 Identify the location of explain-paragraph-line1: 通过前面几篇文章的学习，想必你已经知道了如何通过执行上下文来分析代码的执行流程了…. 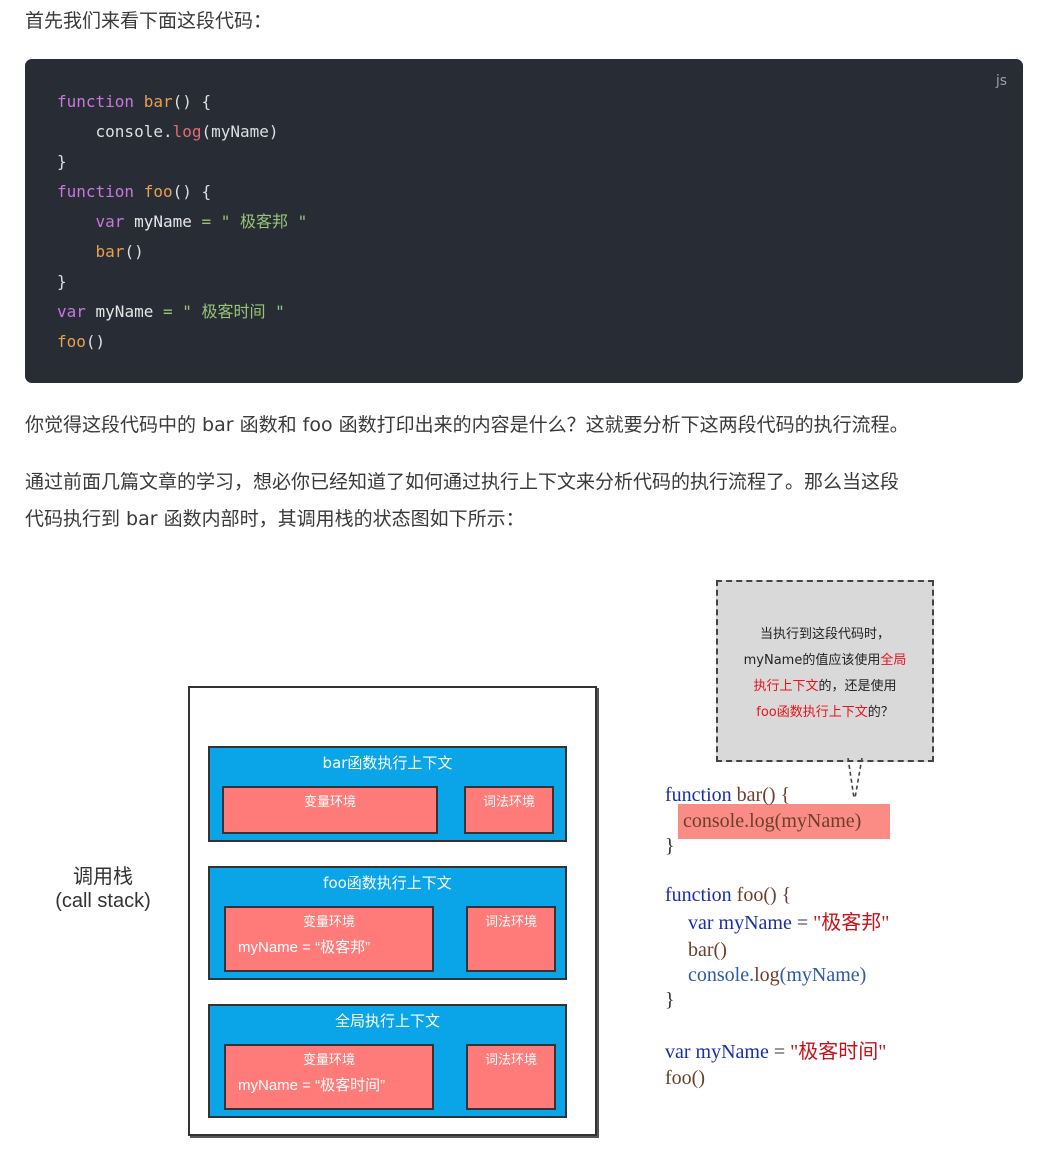
(462, 482).